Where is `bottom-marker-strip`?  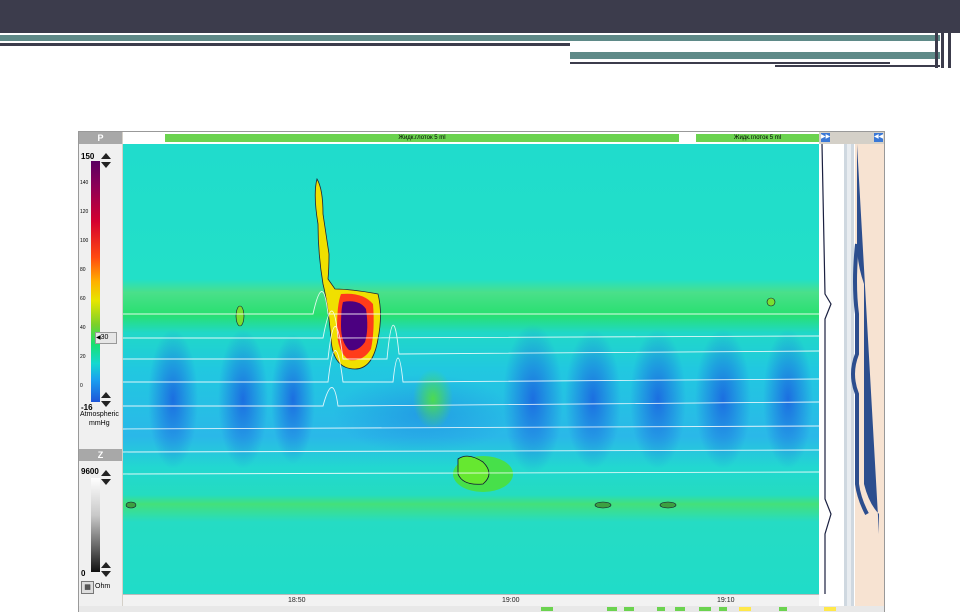 bottom-marker-strip is located at coordinates (481, 609).